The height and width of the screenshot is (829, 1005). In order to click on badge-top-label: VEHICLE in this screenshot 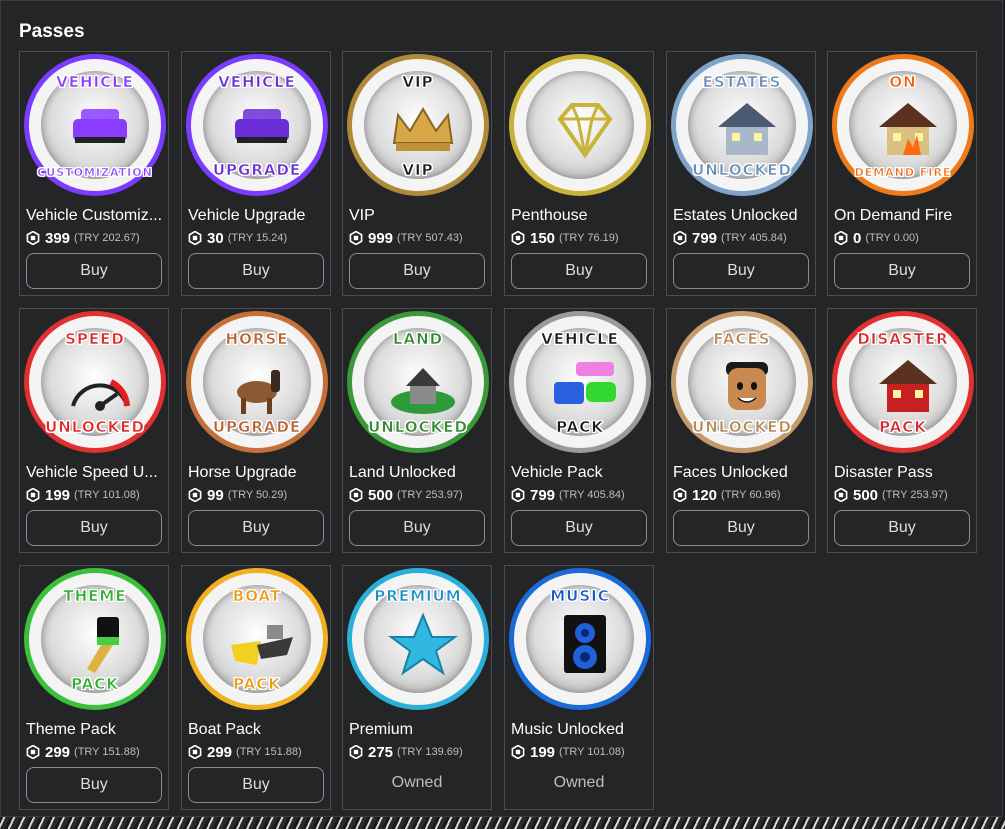, I will do `click(580, 339)`.